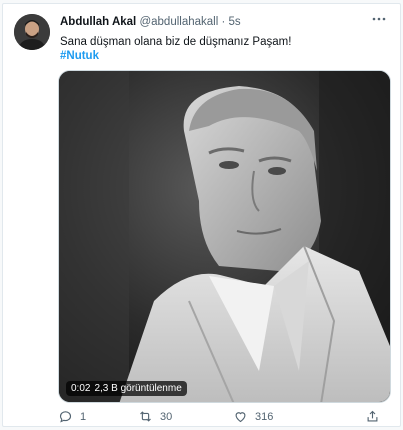 Image resolution: width=403 pixels, height=430 pixels. Describe the element at coordinates (138, 388) in the screenshot. I see `video-view-count: 2,3 B görüntülenme` at that location.